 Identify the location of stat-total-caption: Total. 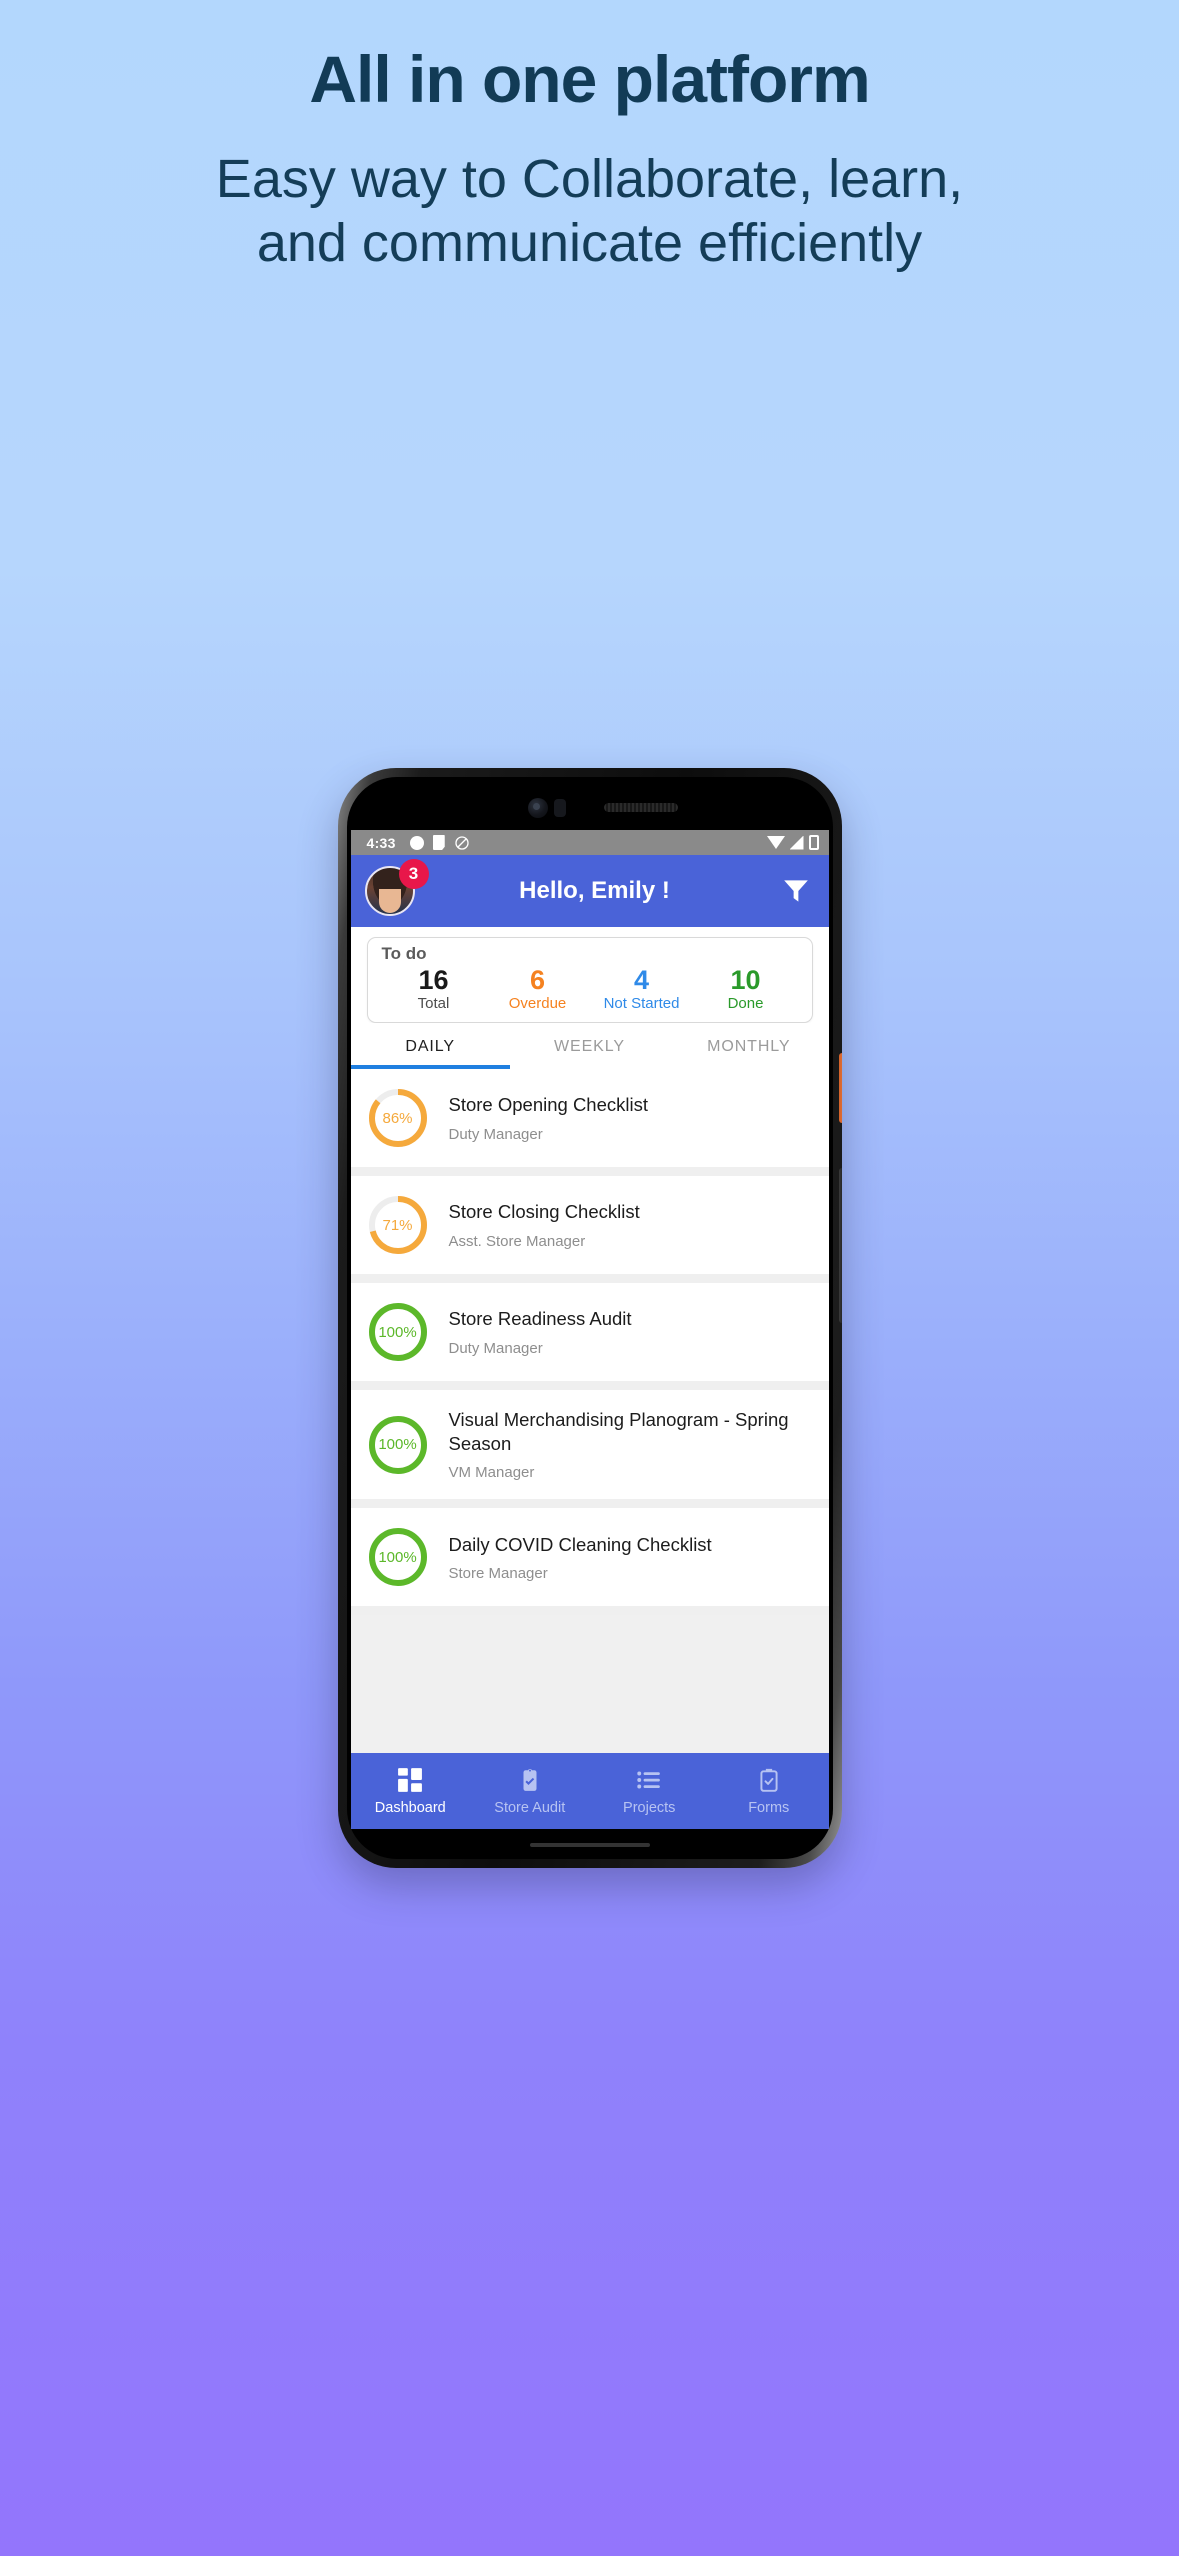
(433, 1003).